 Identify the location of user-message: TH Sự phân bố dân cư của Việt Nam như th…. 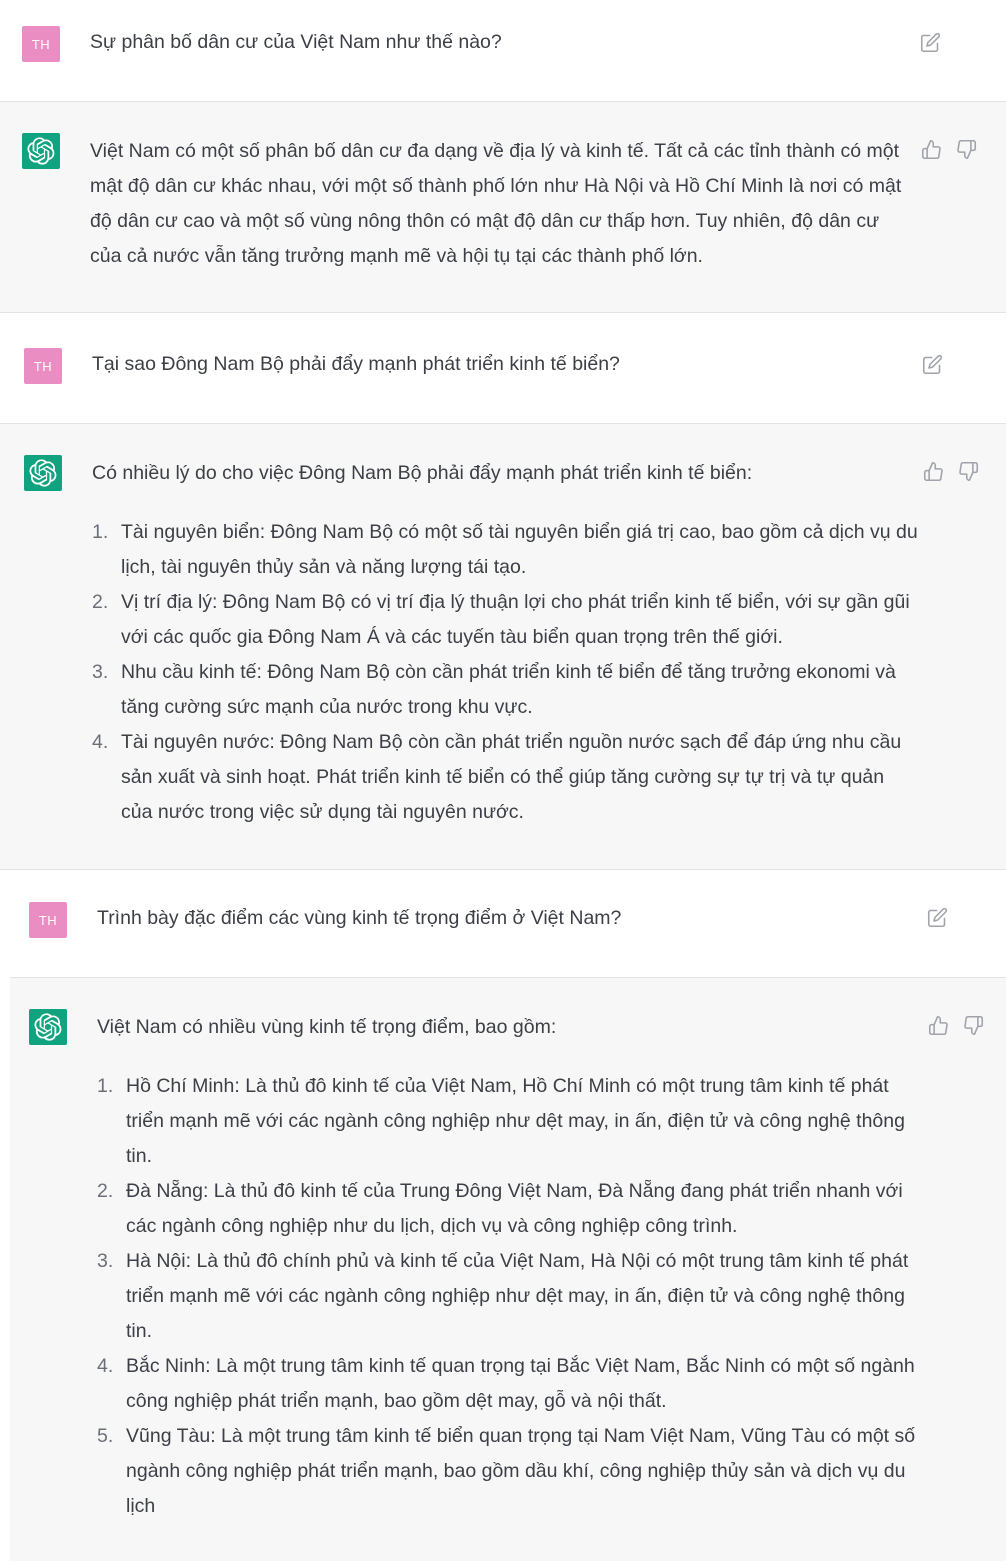
(503, 50).